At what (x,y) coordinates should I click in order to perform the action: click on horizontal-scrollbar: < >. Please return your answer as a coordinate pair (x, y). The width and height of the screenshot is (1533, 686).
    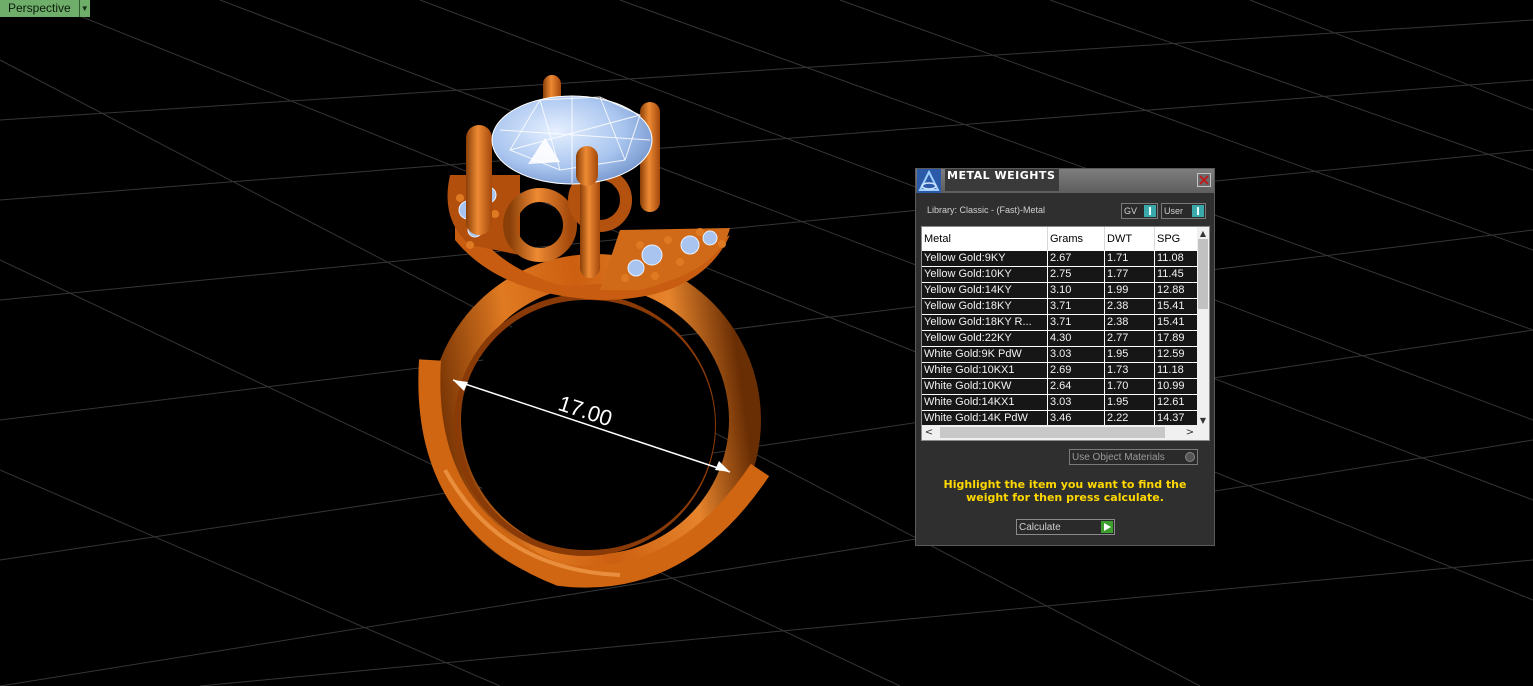
    Looking at the image, I should click on (1065, 432).